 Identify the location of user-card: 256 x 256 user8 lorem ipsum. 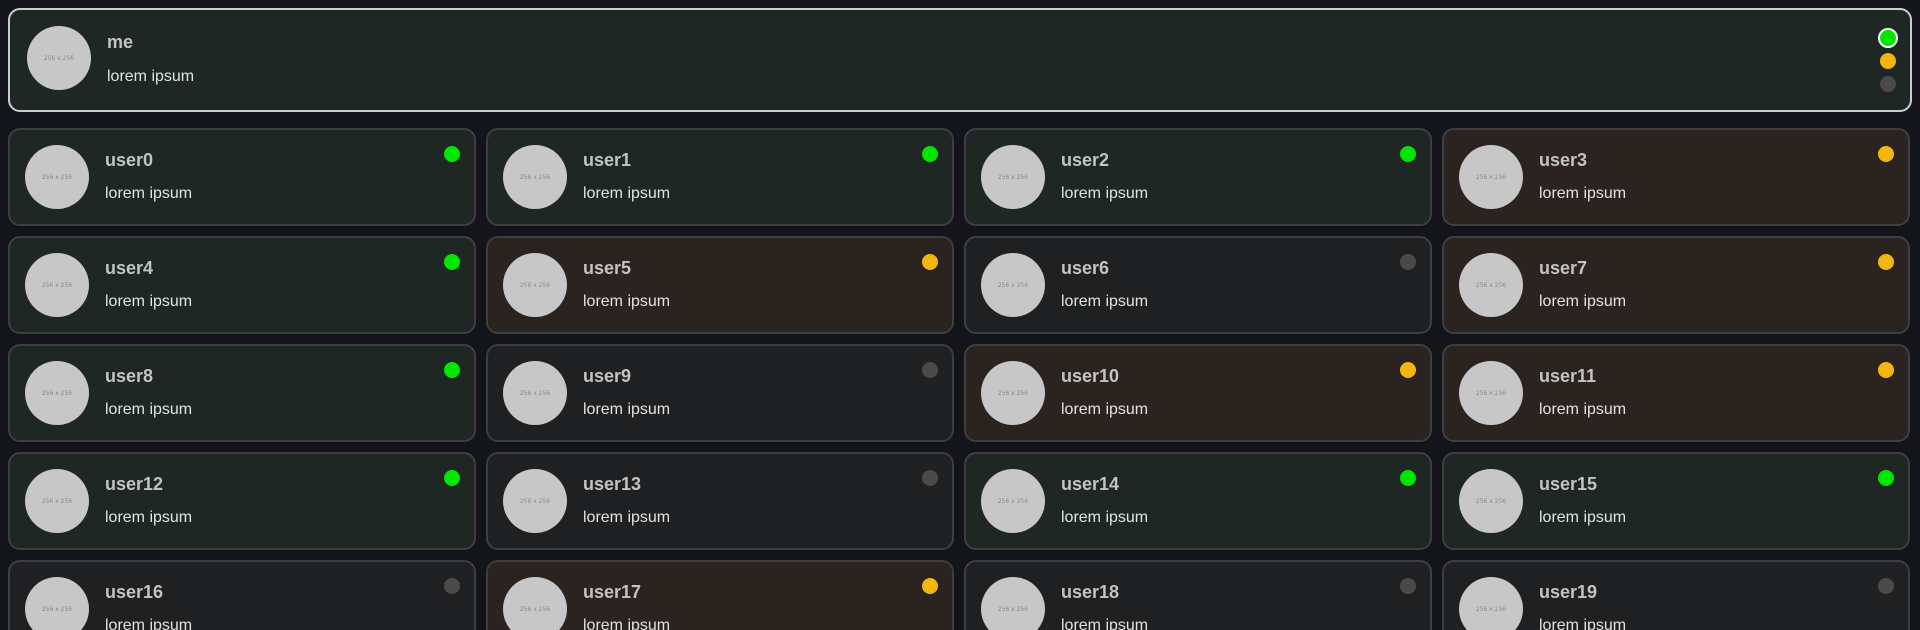
(242, 393).